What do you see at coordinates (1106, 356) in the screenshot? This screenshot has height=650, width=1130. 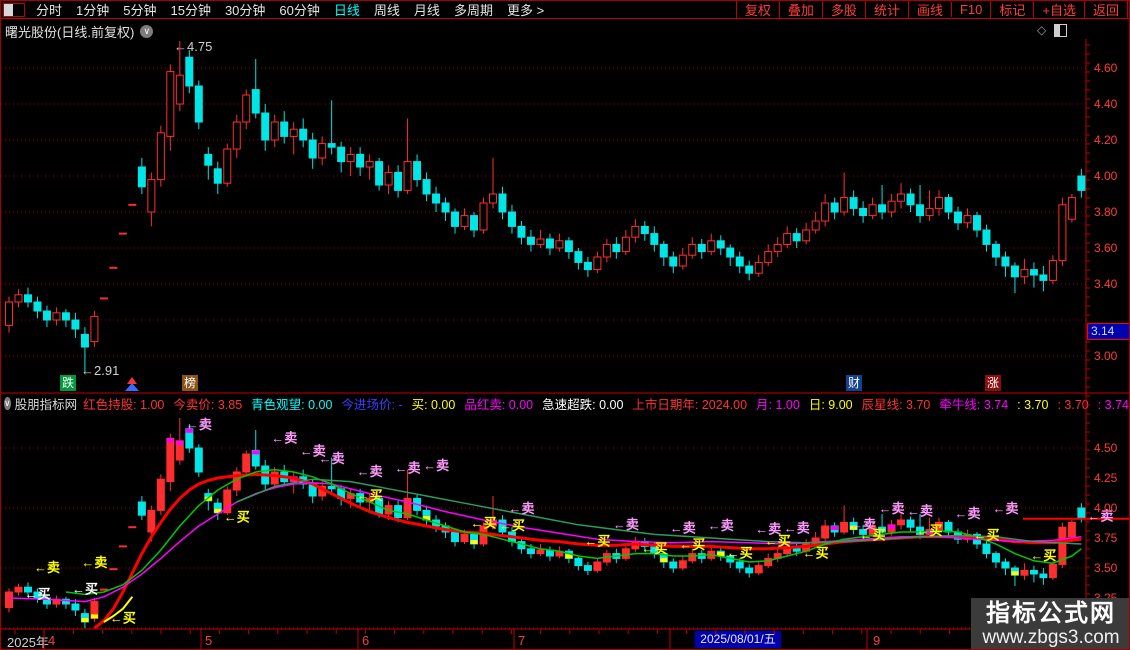 I see `svg-text: 3.00` at bounding box center [1106, 356].